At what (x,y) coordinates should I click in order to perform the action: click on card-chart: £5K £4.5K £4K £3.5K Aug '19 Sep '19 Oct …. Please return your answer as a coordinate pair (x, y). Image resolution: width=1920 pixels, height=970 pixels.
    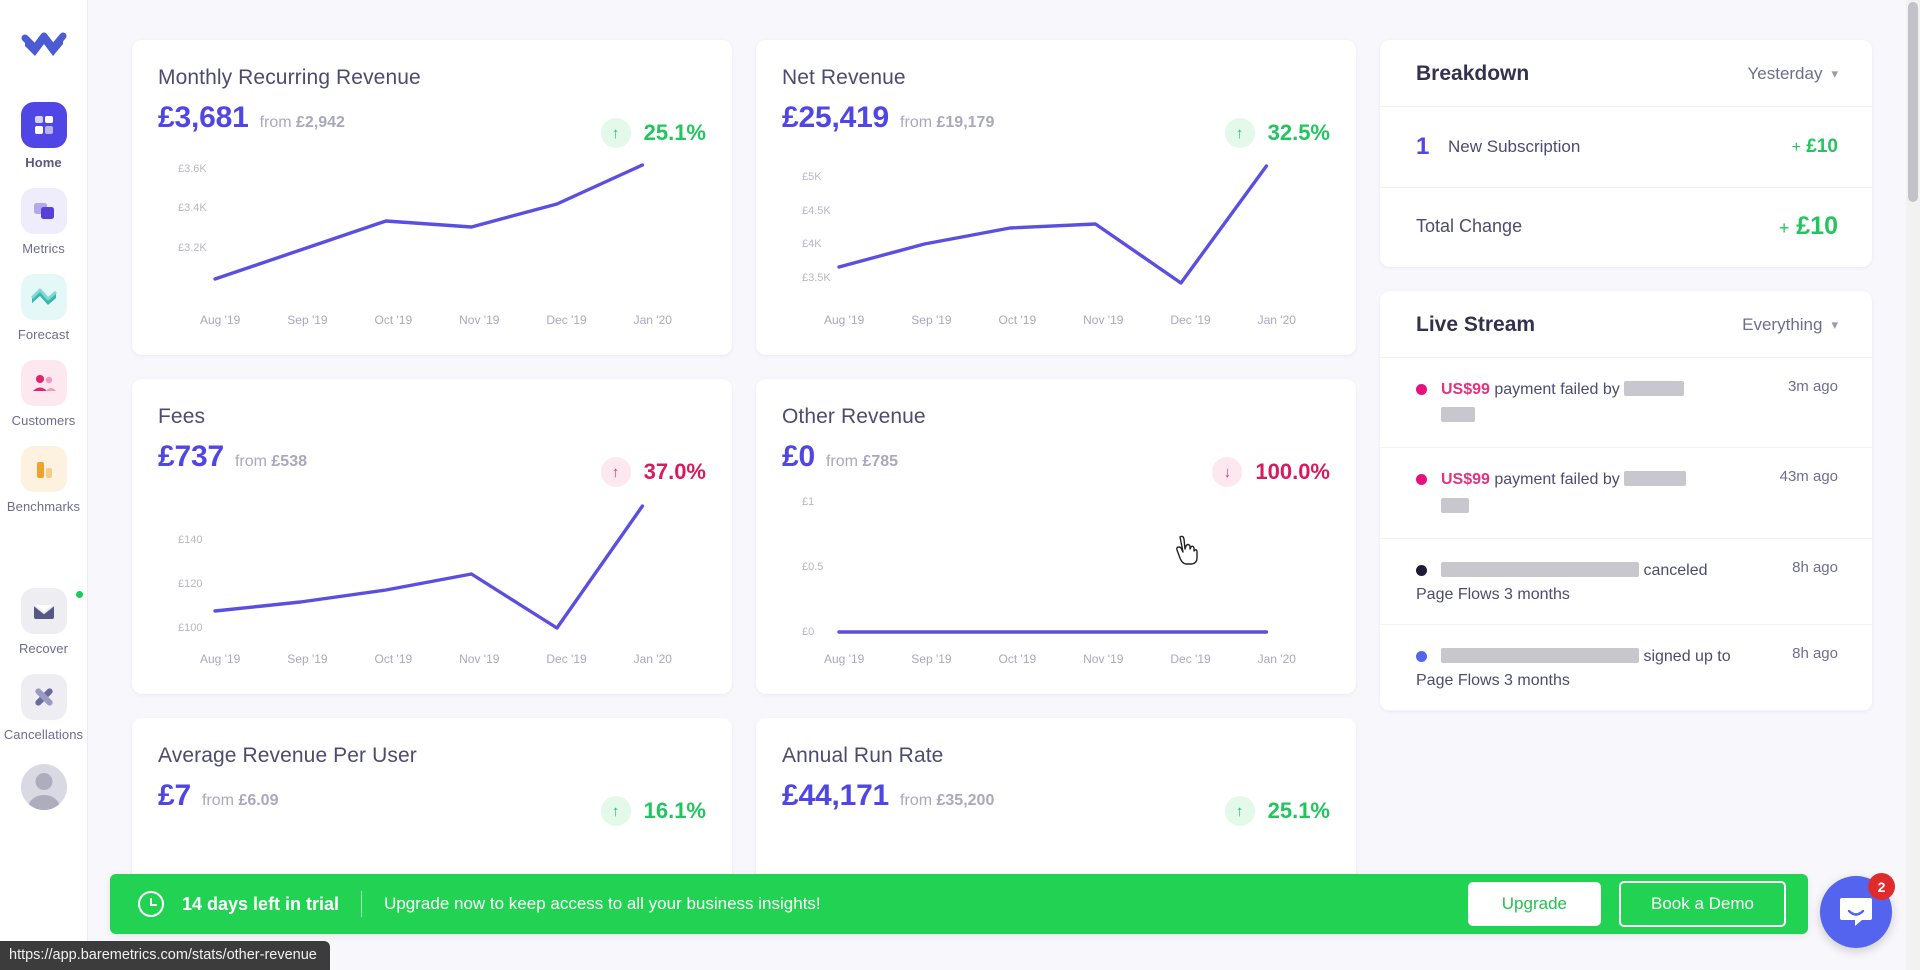
    Looking at the image, I should click on (1056, 248).